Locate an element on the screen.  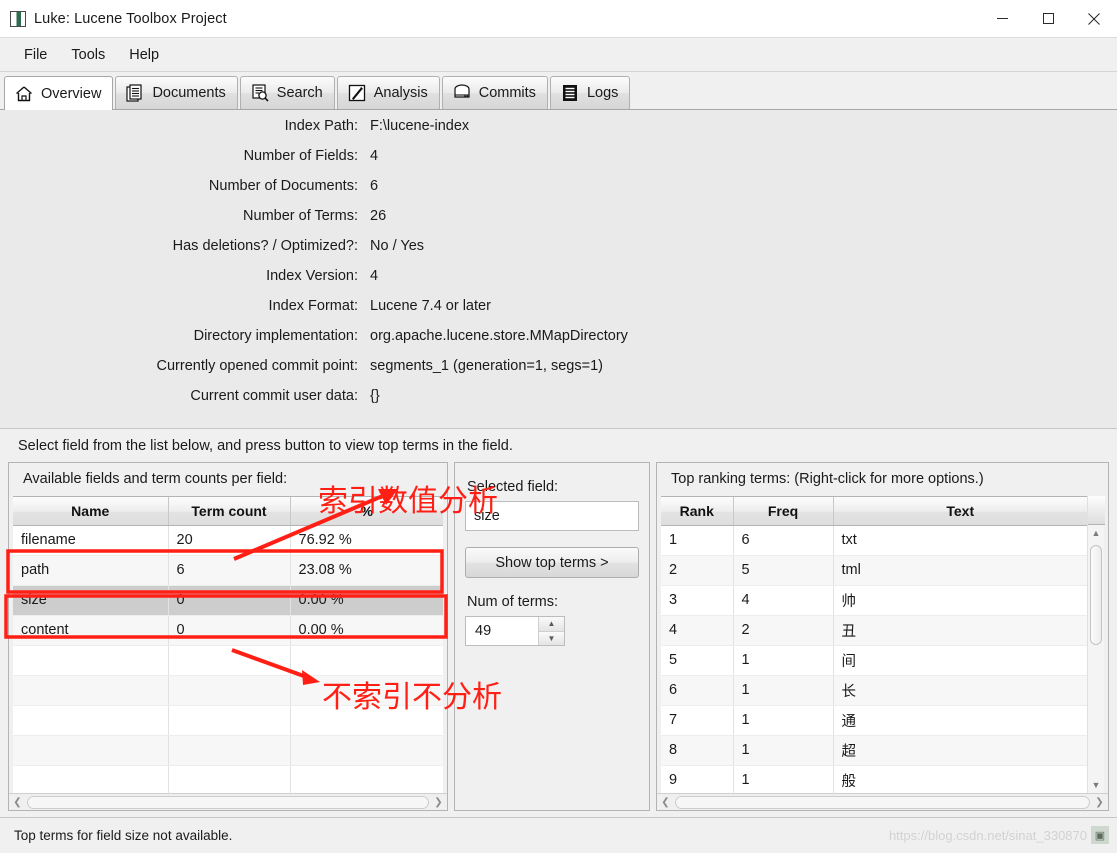
status-message: Top terms for field size not available. is located at coordinates (123, 835).